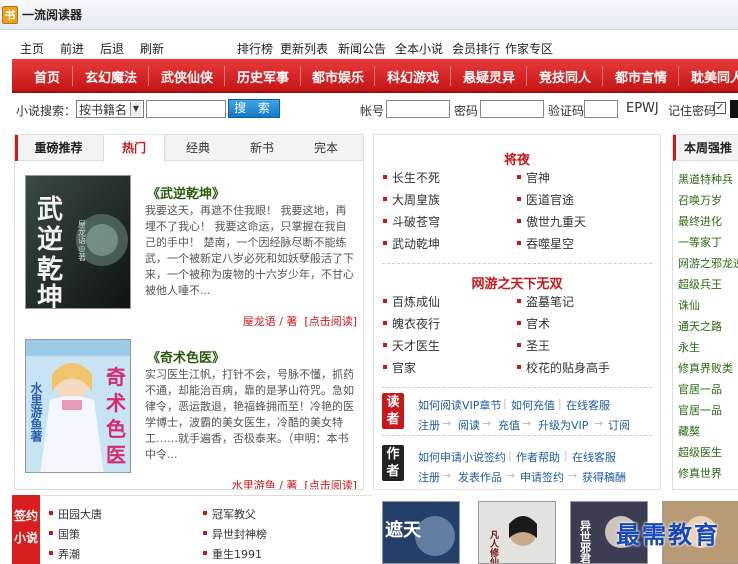 This screenshot has height=564, width=738. Describe the element at coordinates (641, 76) in the screenshot. I see `nav-romance: 都市言情` at that location.